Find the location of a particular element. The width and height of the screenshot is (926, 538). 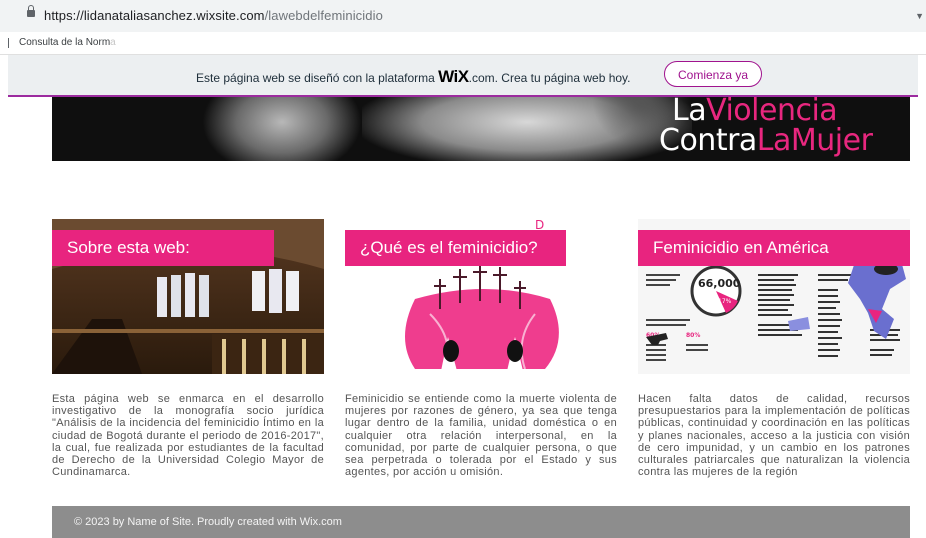

wix-text-after: .com. Crea tu página web hoy. is located at coordinates (549, 78).